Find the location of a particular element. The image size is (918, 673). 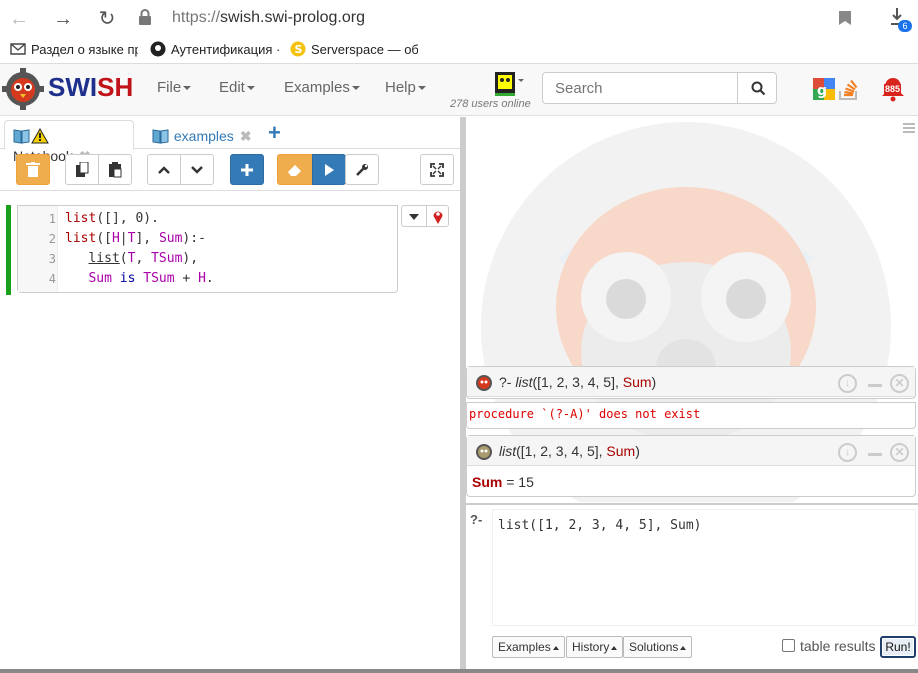

query-1-prompt: ?- is located at coordinates (505, 382).